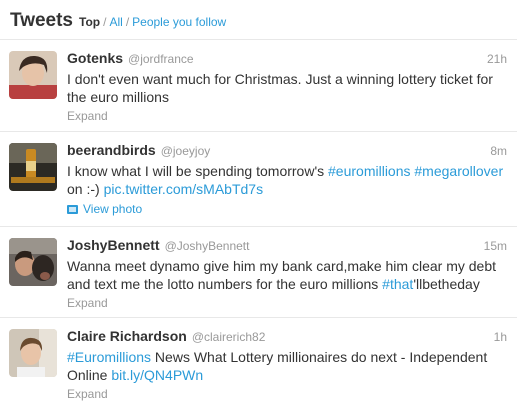  I want to click on photo-icon, so click(72, 209).